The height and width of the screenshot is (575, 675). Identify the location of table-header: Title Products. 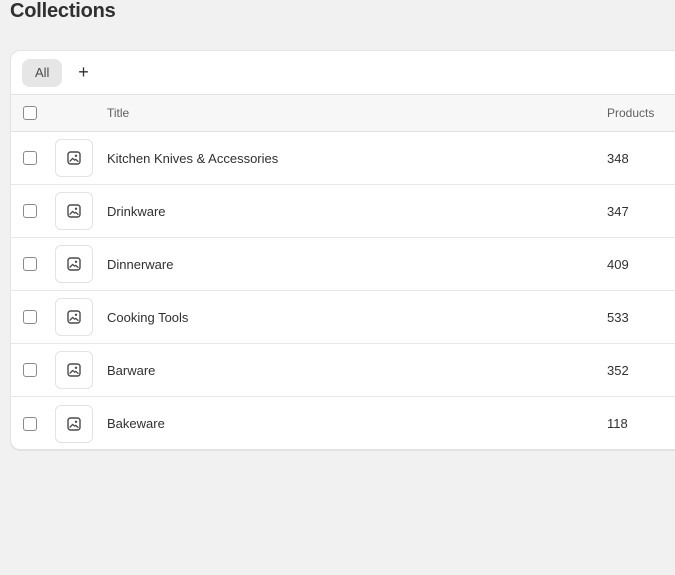
(343, 113).